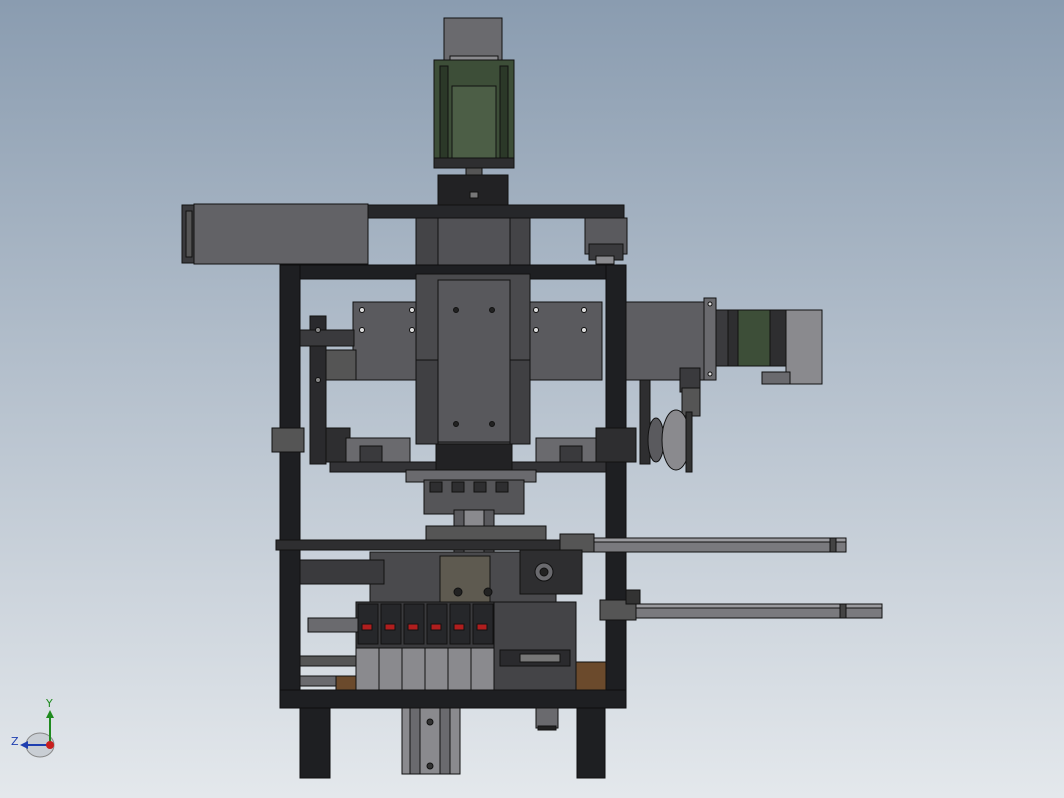 Image resolution: width=1064 pixels, height=798 pixels. I want to click on y-axis-label: Y, so click(49, 703).